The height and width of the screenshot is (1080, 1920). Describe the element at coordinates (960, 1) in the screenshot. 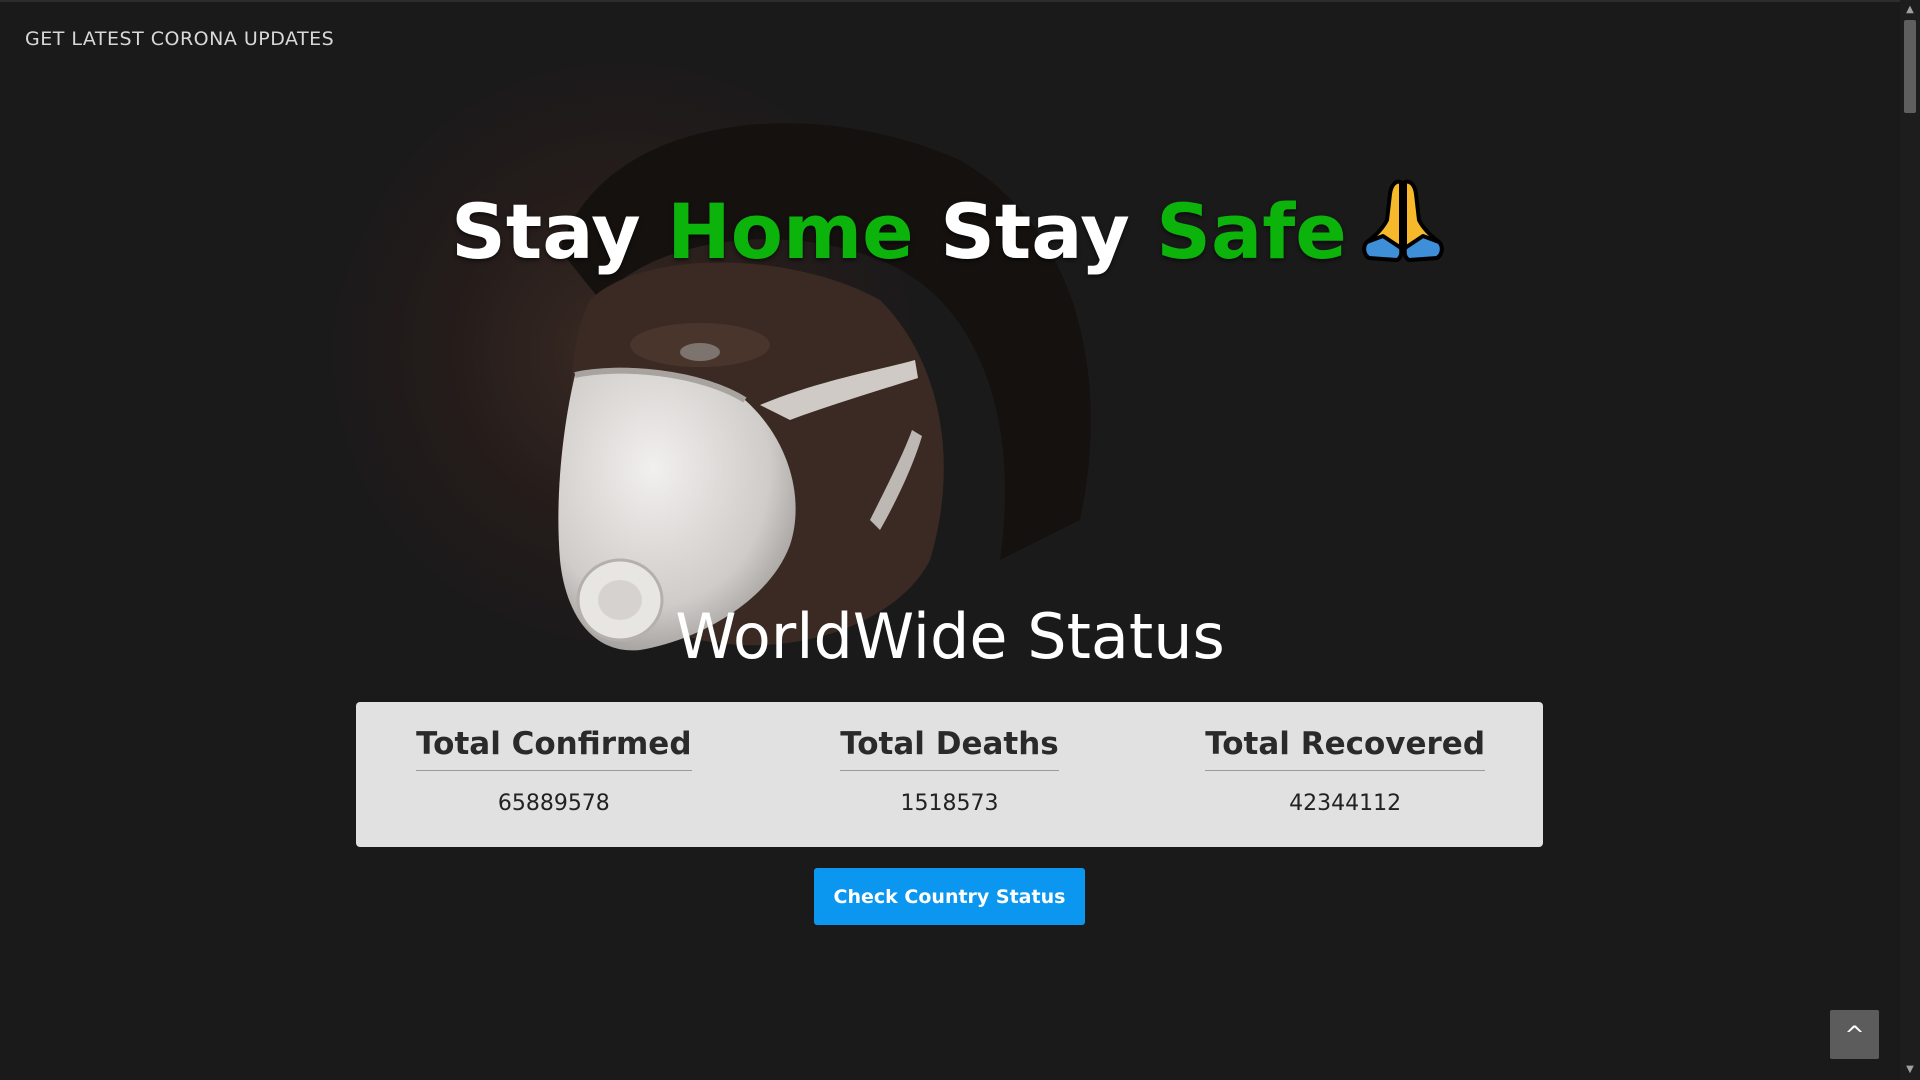

I see `top-border` at that location.